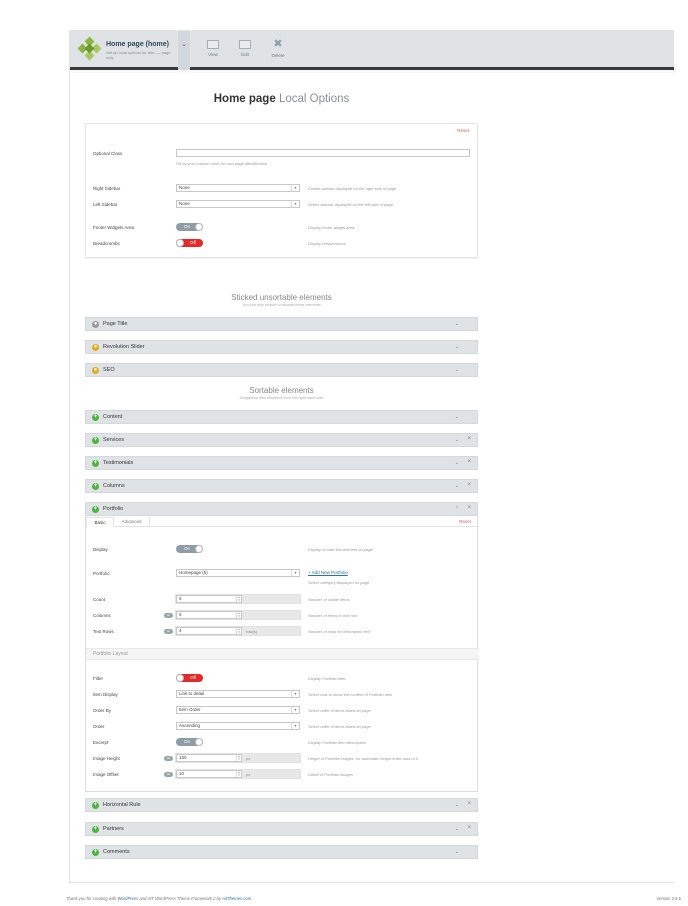 The width and height of the screenshot is (688, 906). Describe the element at coordinates (238, 573) in the screenshot. I see `portfolio-select: Homepage (5) ▾` at that location.